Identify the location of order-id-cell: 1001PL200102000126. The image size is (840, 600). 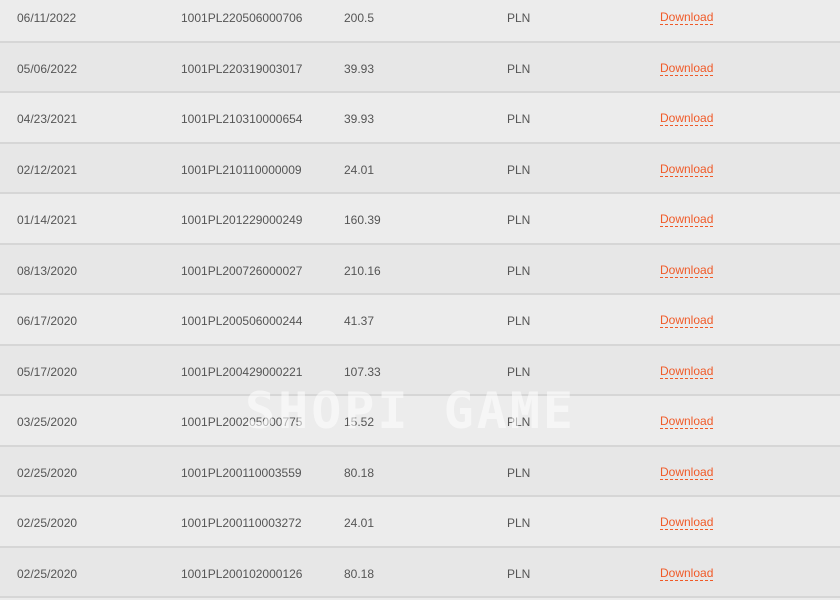
(242, 573).